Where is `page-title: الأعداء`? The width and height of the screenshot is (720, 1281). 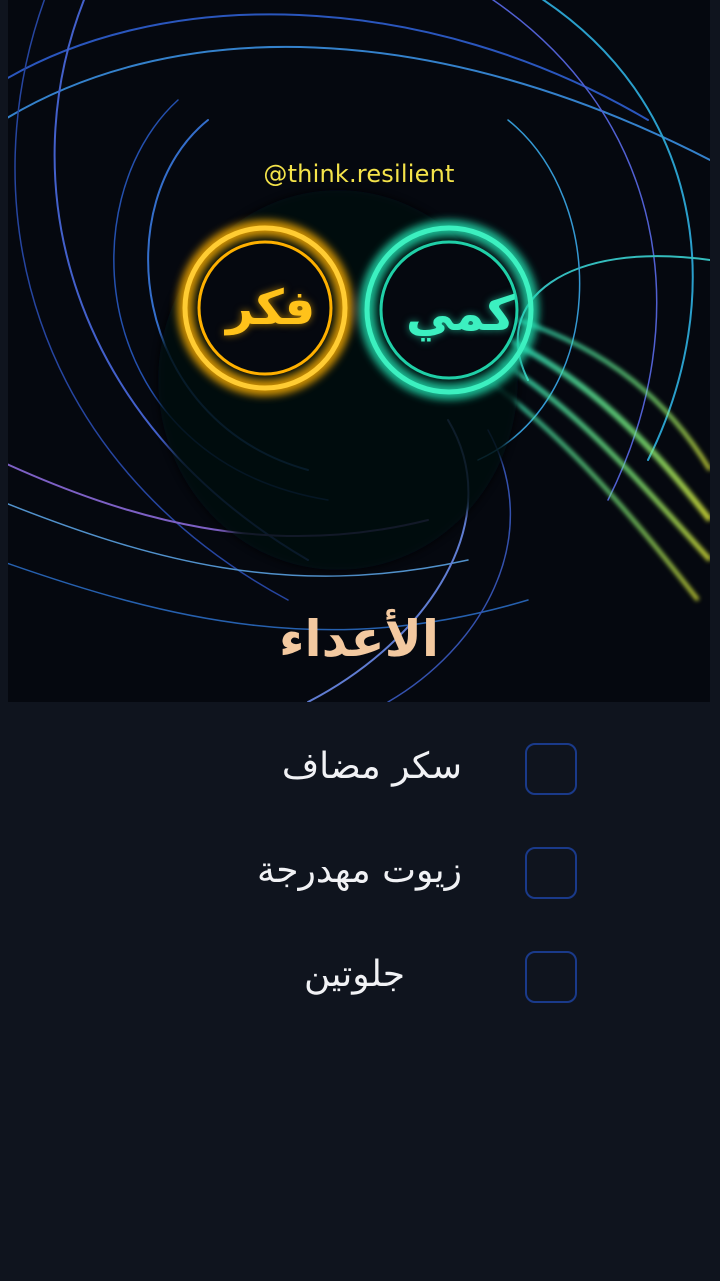 page-title: الأعداء is located at coordinates (359, 639).